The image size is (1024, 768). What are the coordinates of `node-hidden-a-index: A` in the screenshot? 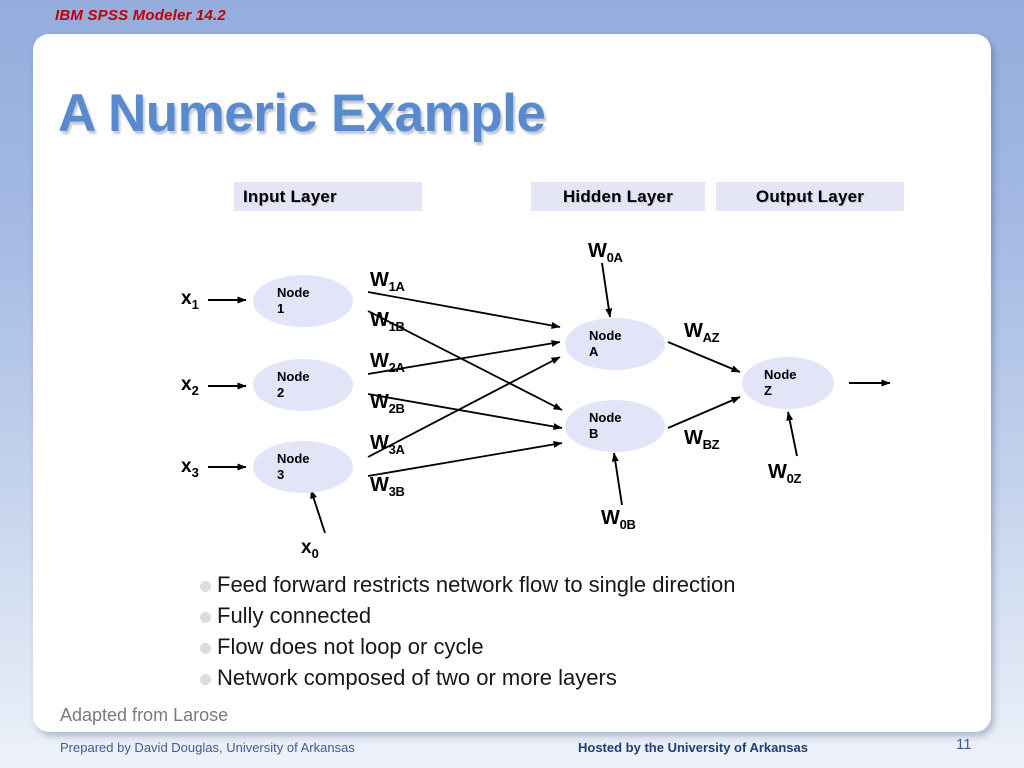 It's located at (594, 351).